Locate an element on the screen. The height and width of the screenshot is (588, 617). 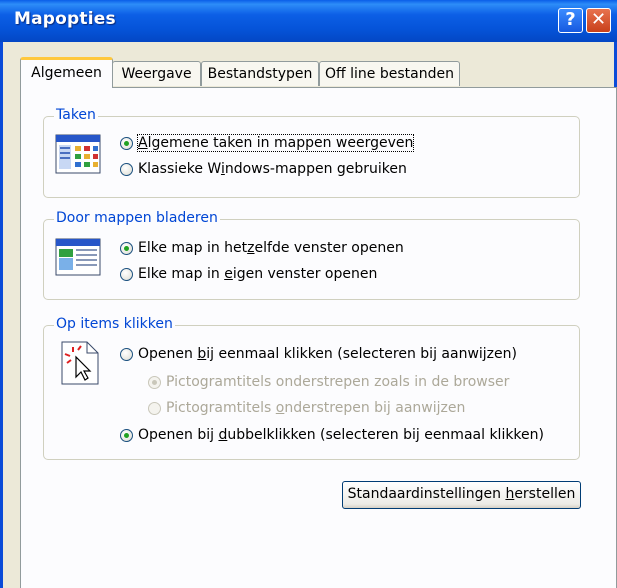
radio-label: Klassieke Windows-mappen gebruiken is located at coordinates (272, 169).